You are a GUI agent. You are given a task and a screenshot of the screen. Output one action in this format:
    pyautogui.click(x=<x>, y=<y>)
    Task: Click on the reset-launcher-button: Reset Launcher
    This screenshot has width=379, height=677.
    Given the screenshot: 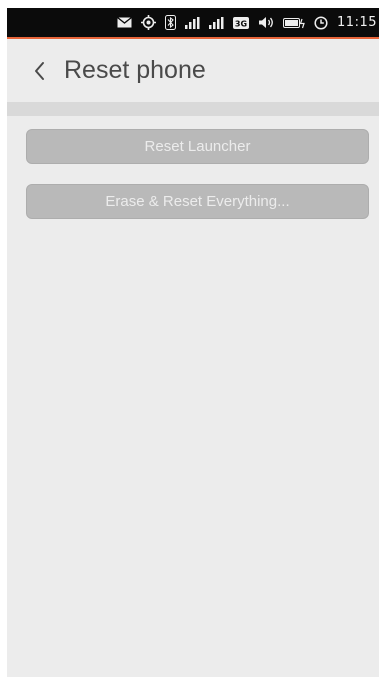 What is the action you would take?
    pyautogui.click(x=197, y=146)
    